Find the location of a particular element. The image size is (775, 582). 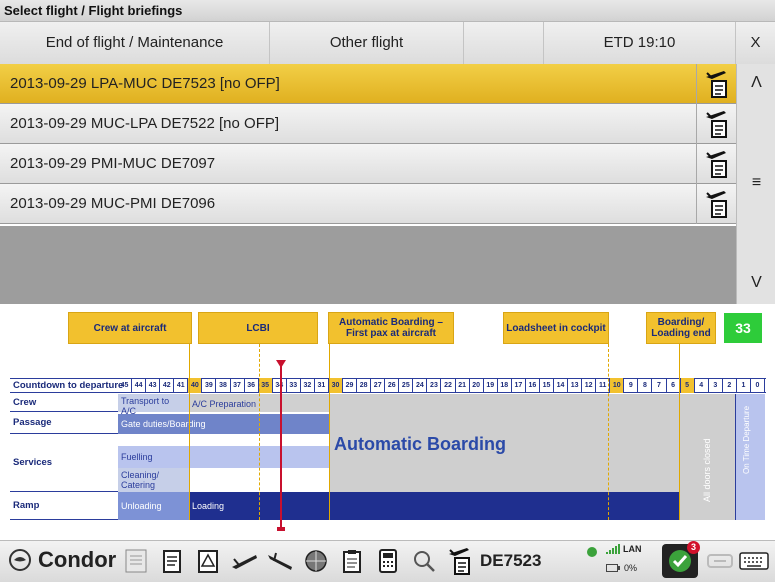

countdown-tick: 13 is located at coordinates (575, 385).